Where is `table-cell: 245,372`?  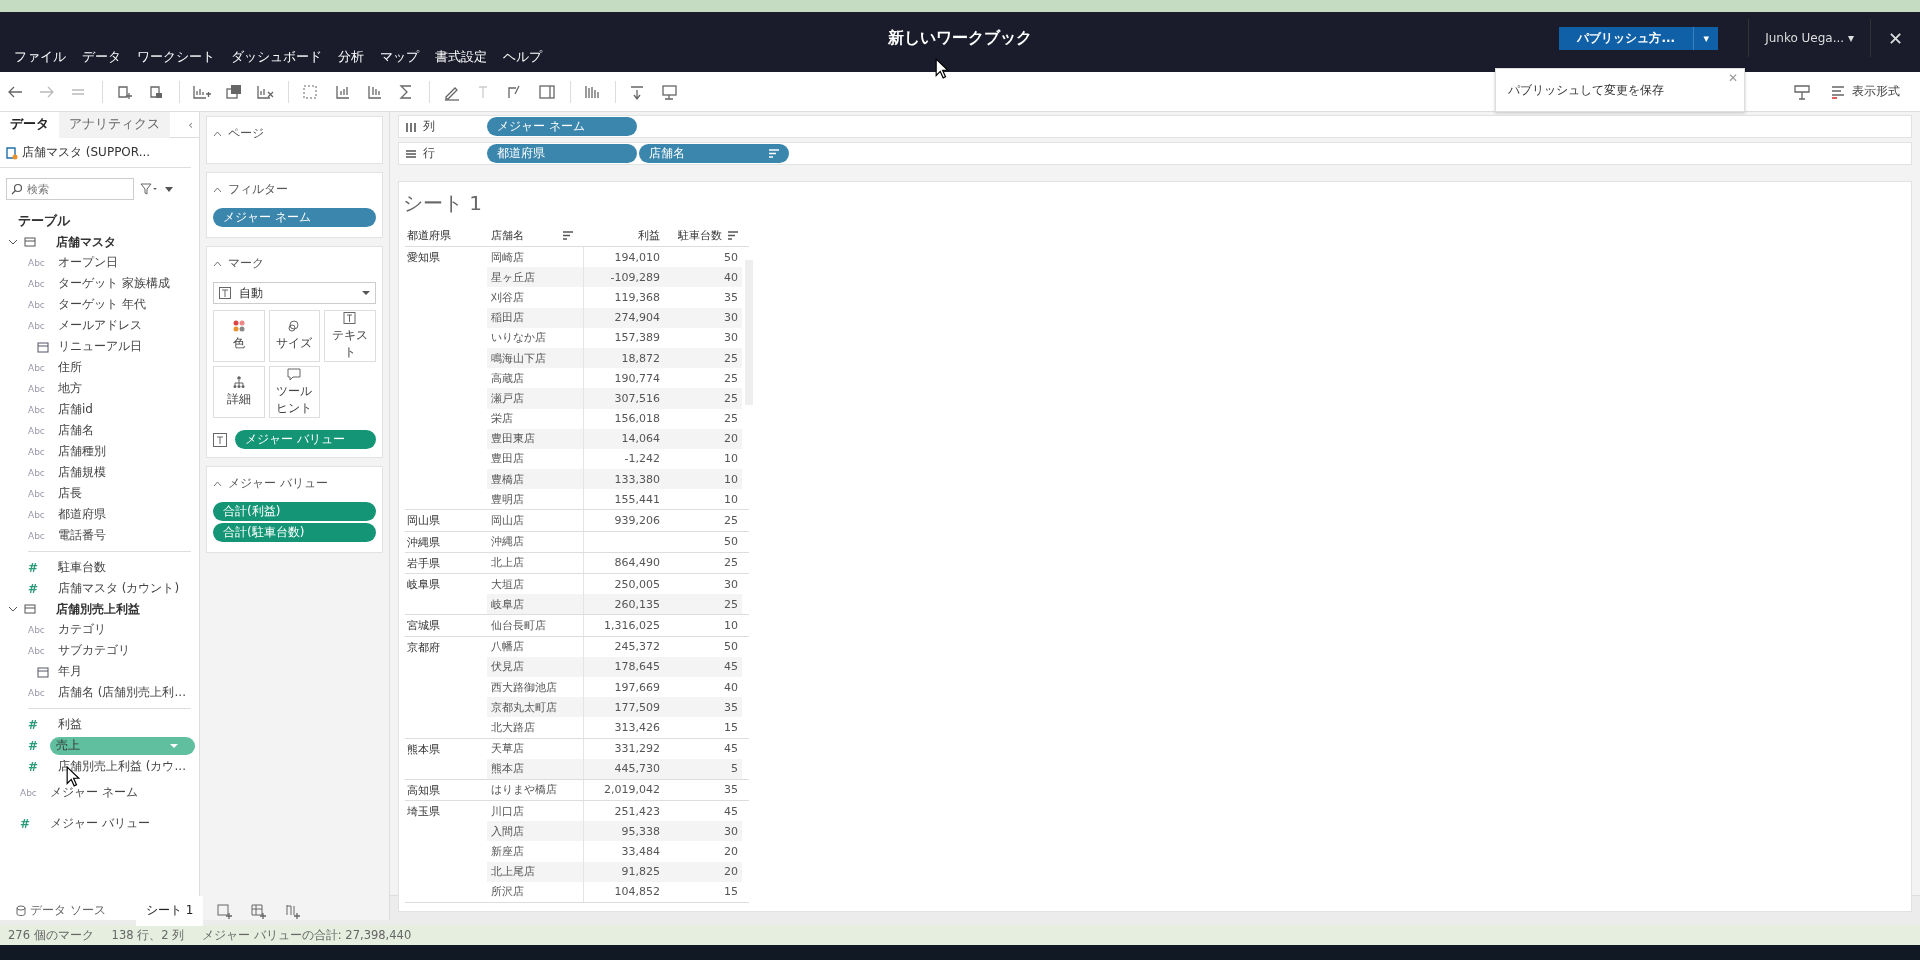
table-cell: 245,372 is located at coordinates (637, 647).